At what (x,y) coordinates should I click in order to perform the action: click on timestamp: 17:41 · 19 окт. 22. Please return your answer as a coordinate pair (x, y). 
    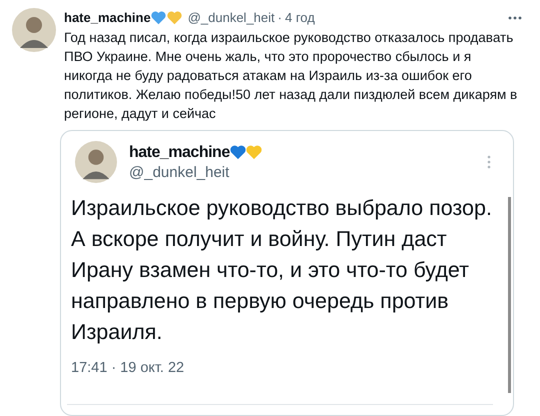
    Looking at the image, I should click on (128, 368).